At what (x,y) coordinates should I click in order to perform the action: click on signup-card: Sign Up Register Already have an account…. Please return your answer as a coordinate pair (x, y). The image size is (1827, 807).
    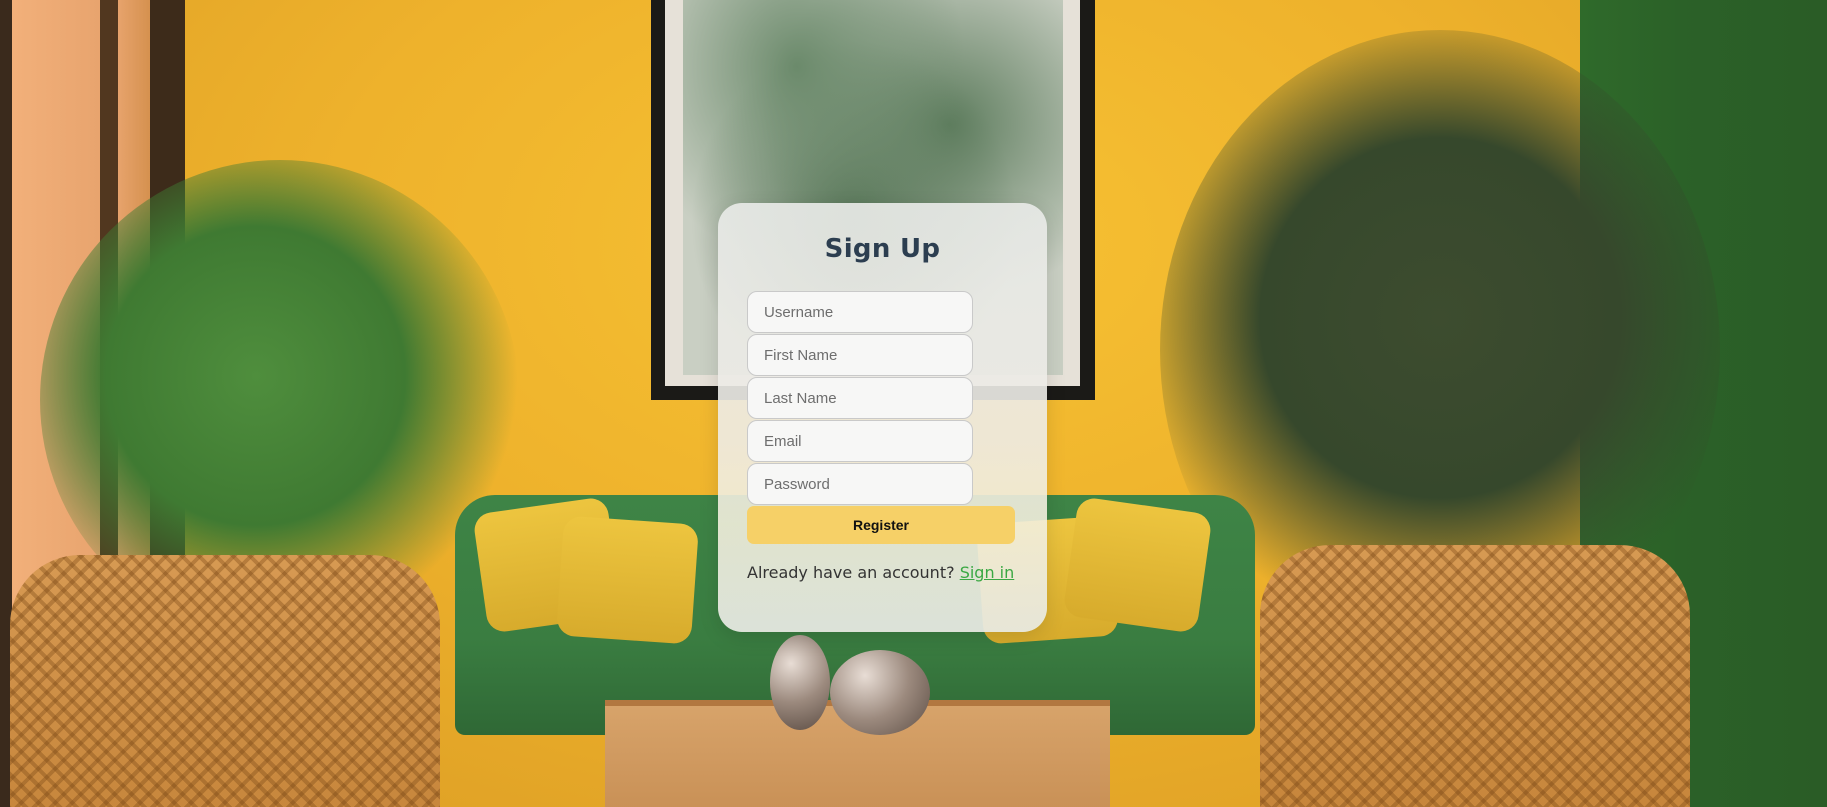
    Looking at the image, I should click on (882, 417).